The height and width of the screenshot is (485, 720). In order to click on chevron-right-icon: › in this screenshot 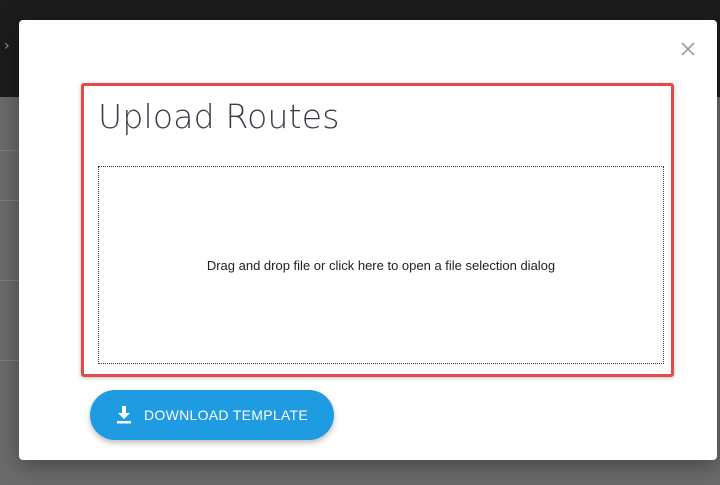, I will do `click(7, 46)`.